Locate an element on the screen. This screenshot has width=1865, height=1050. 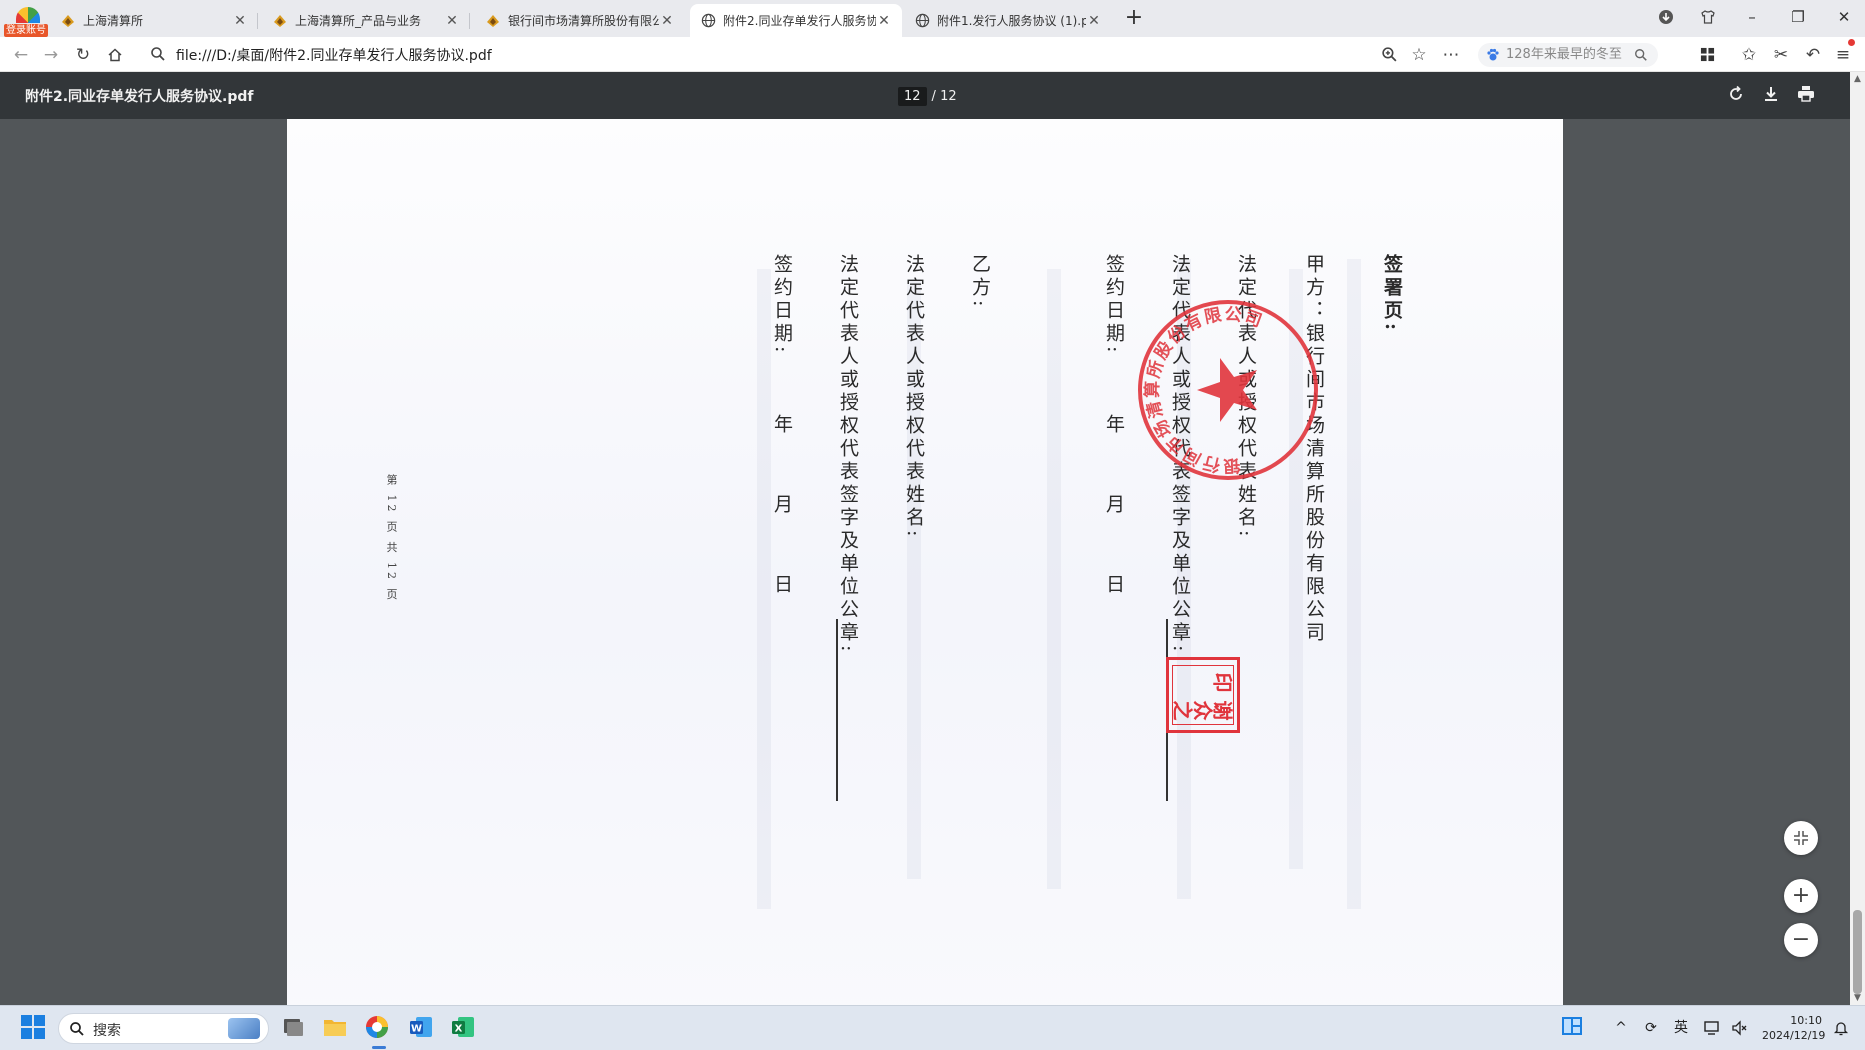
restore-button: ❐ is located at coordinates (1798, 17).